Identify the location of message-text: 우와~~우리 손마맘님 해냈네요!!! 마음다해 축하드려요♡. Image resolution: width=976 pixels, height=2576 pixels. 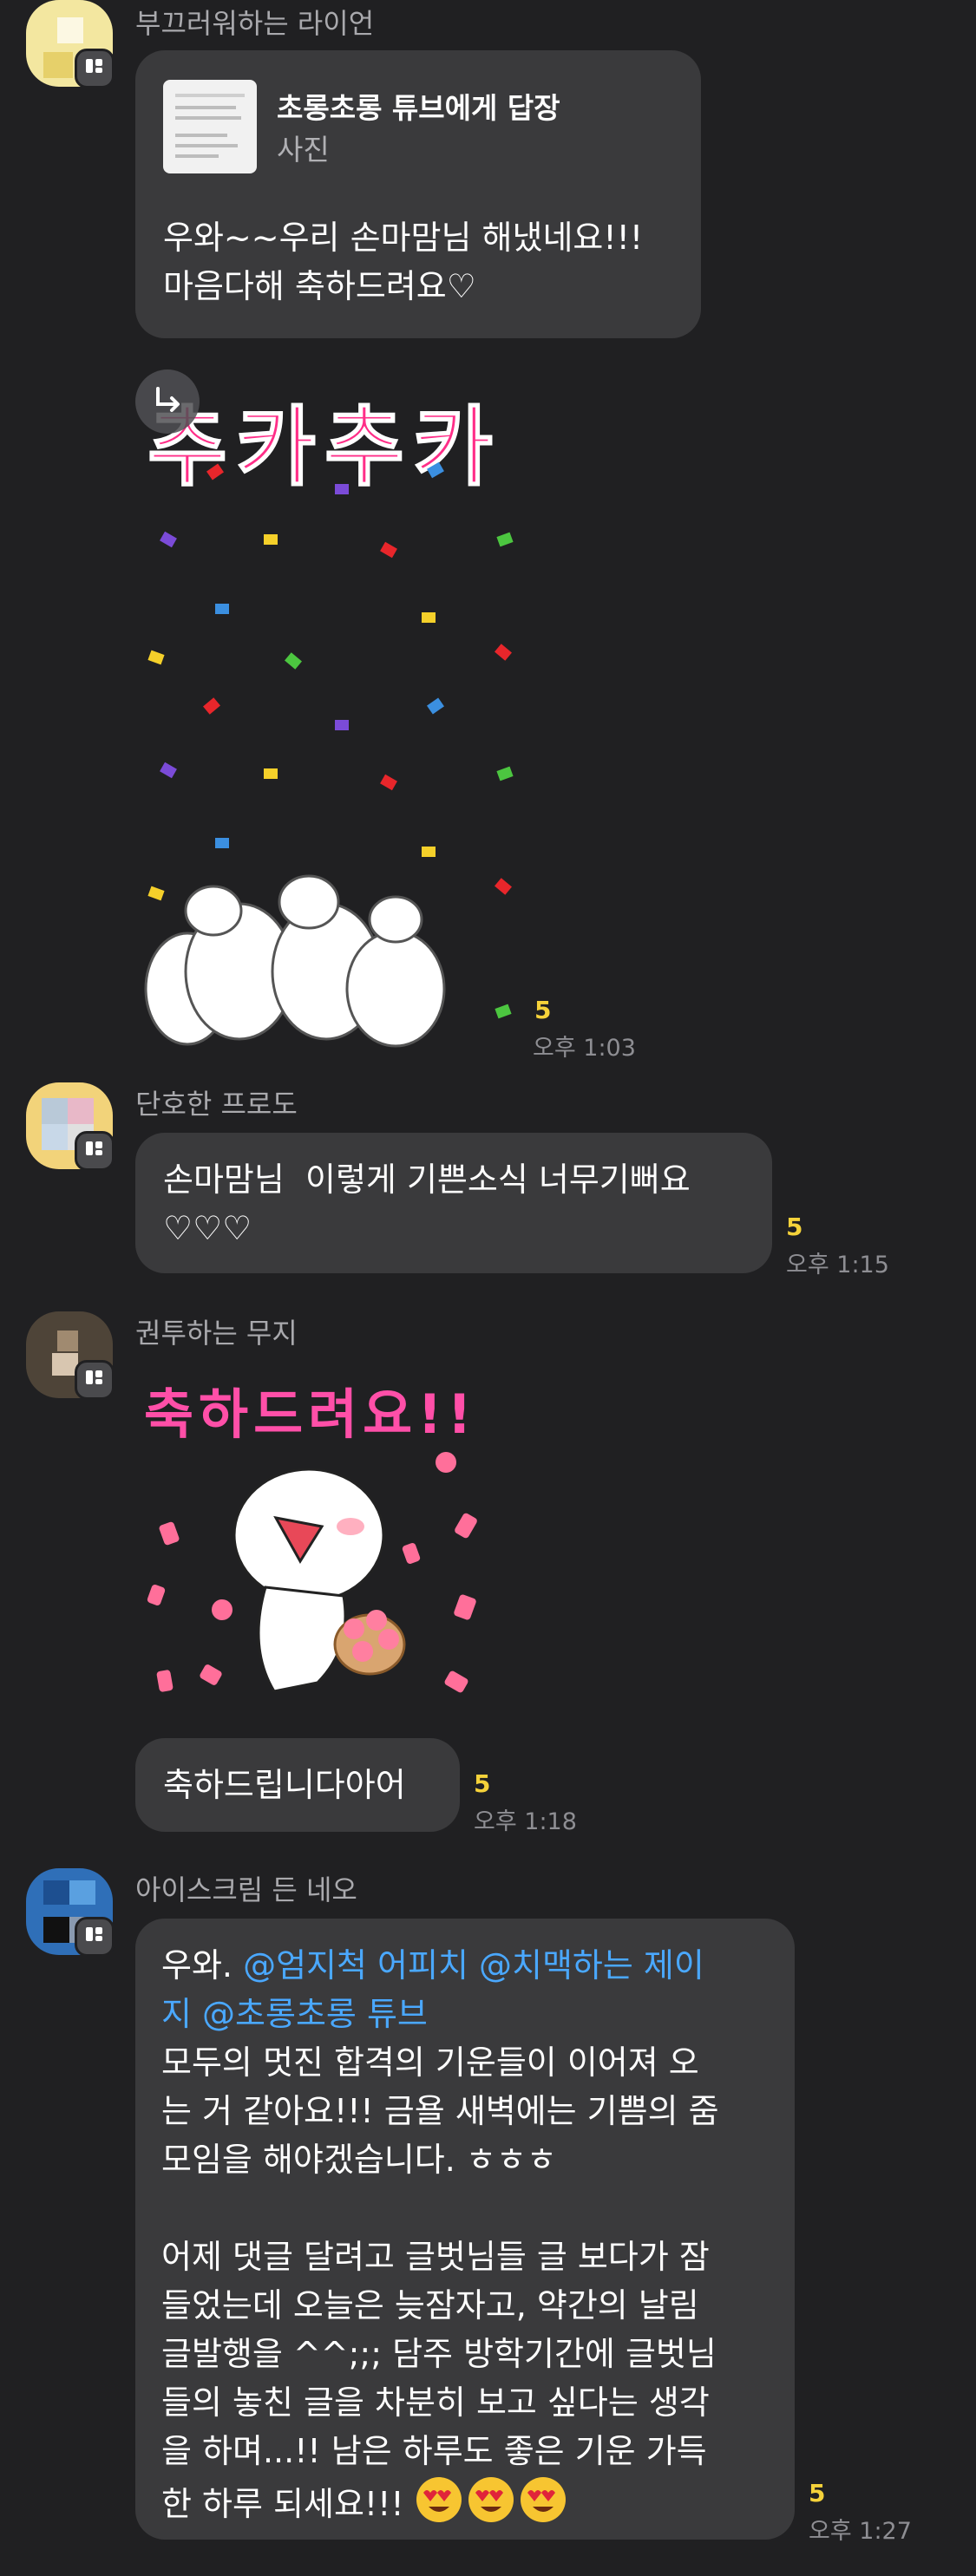
(403, 262).